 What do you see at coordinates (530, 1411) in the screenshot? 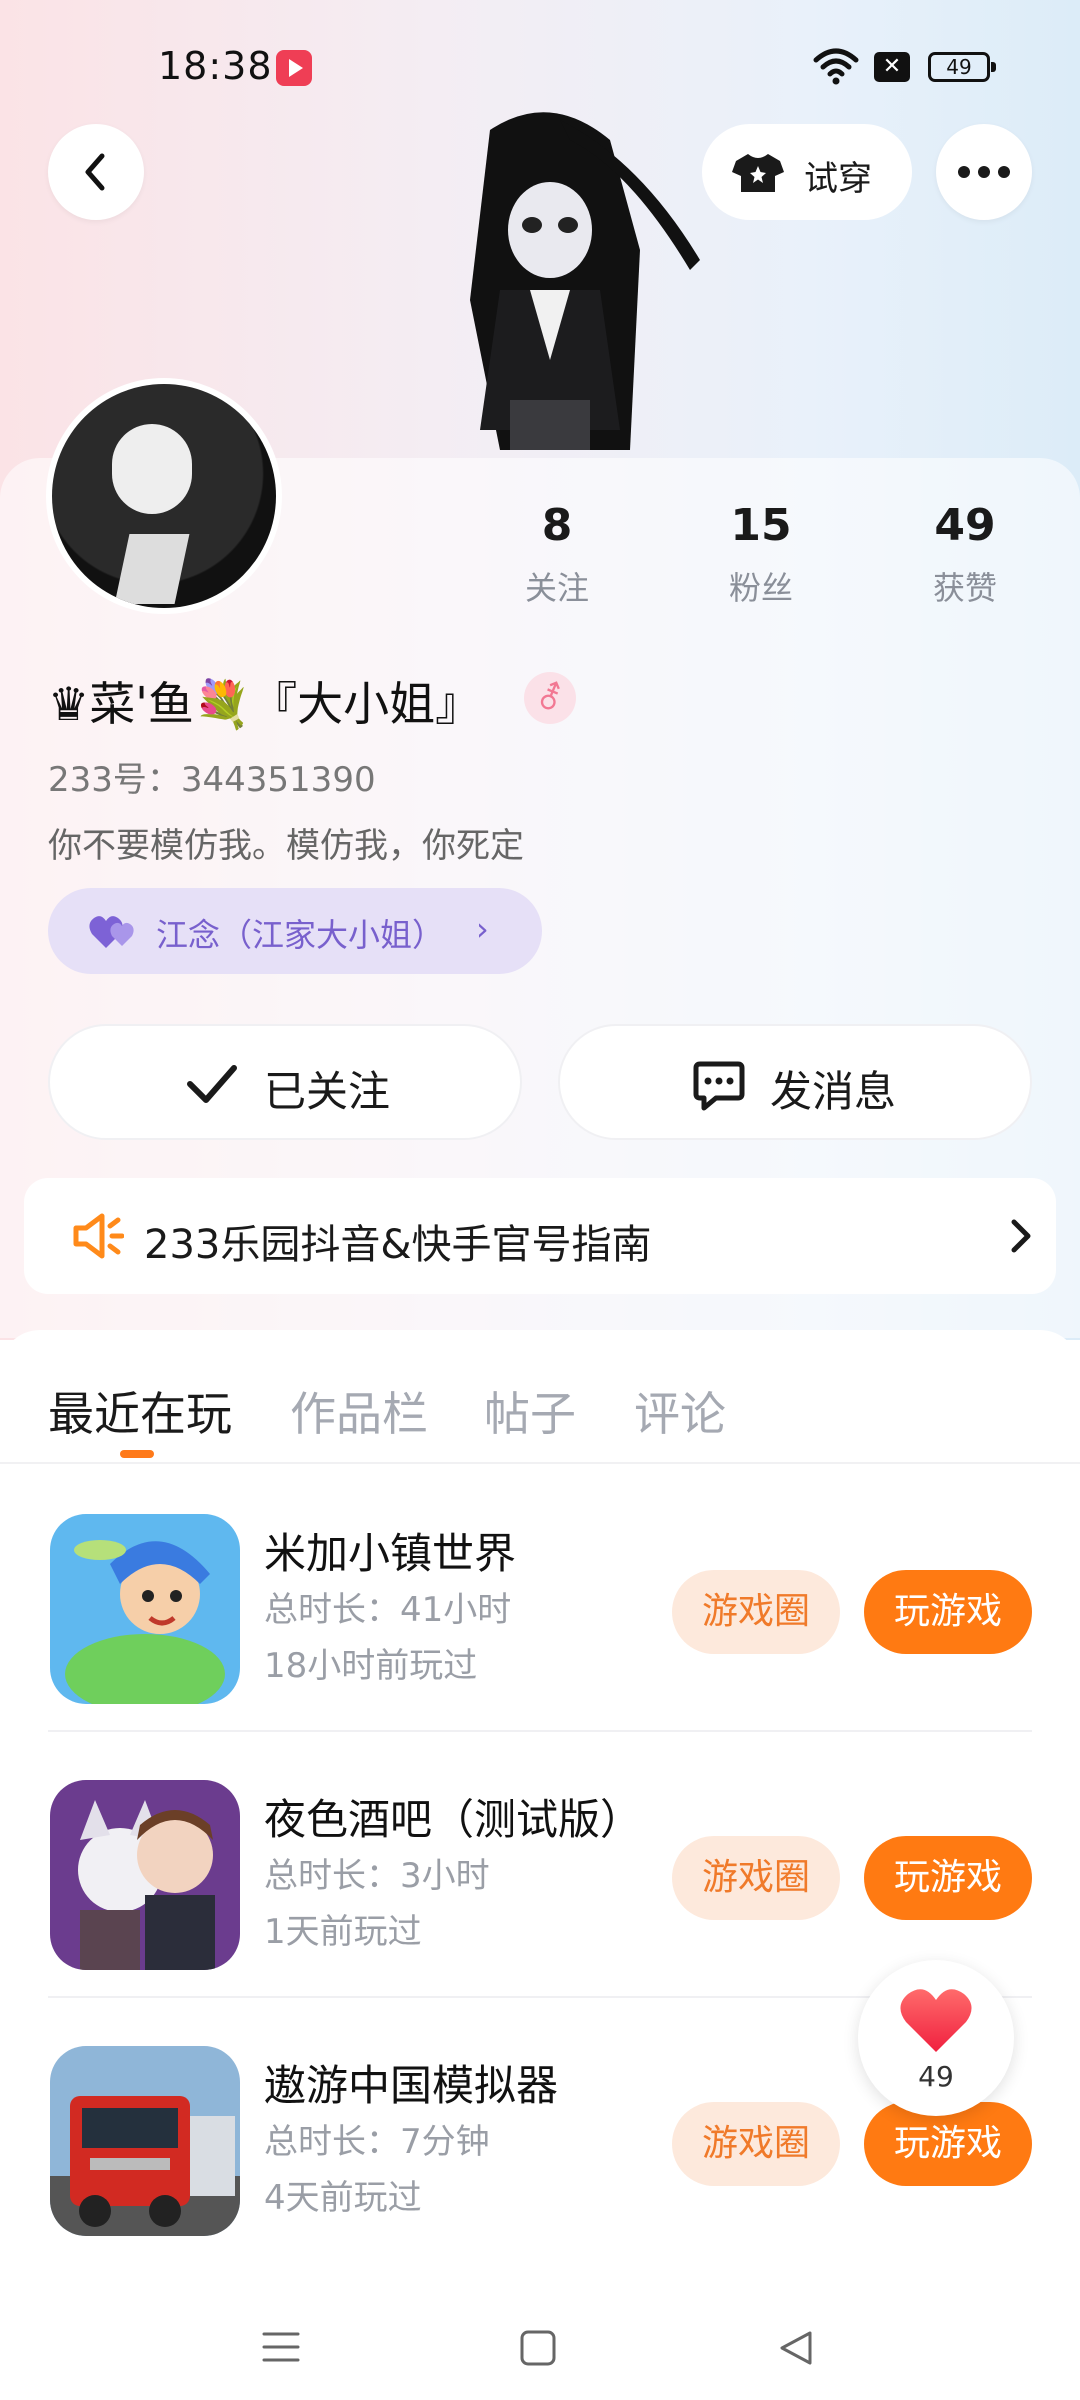
I see `tab-posts: 帖子` at bounding box center [530, 1411].